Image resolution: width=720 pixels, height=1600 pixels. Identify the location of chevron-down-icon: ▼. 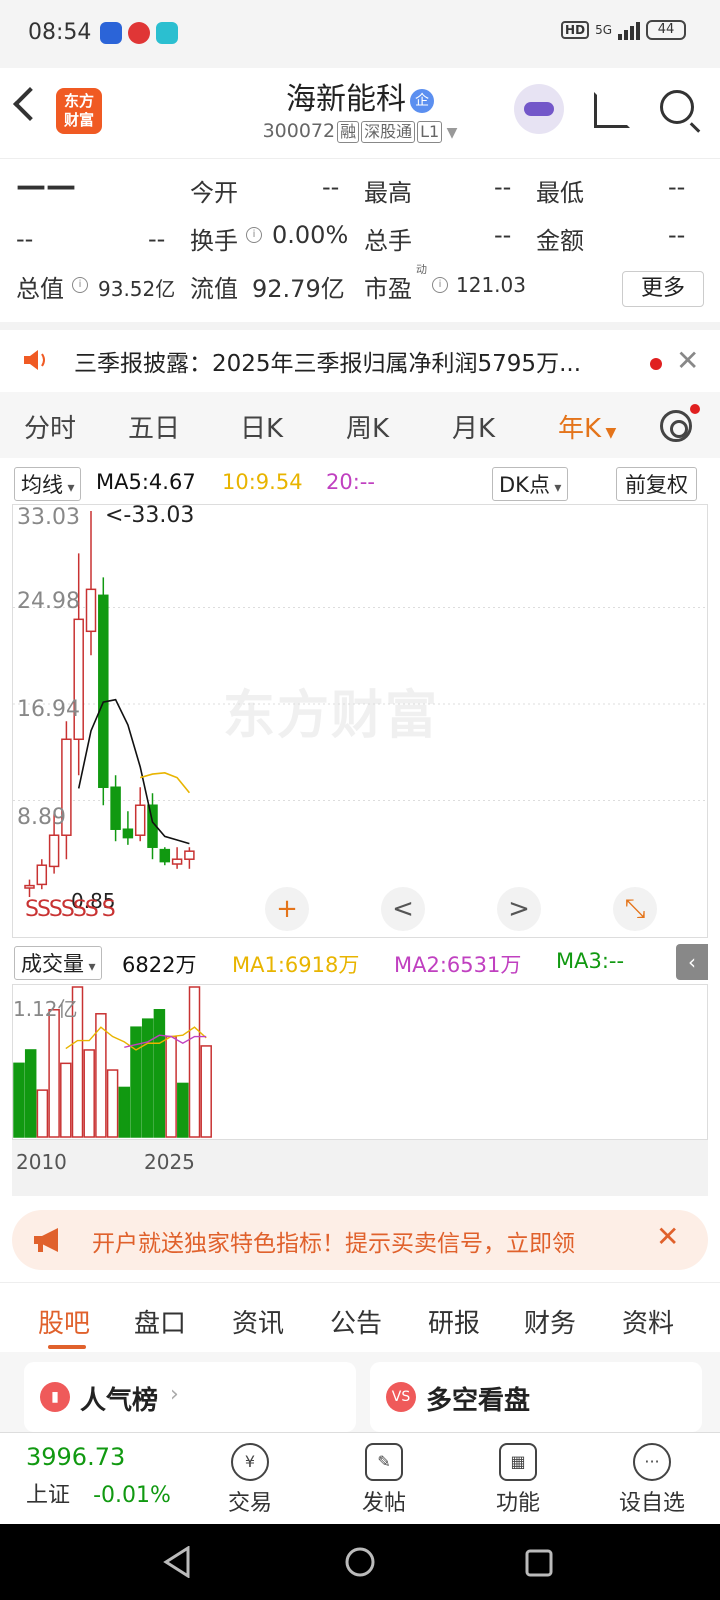
(450, 133).